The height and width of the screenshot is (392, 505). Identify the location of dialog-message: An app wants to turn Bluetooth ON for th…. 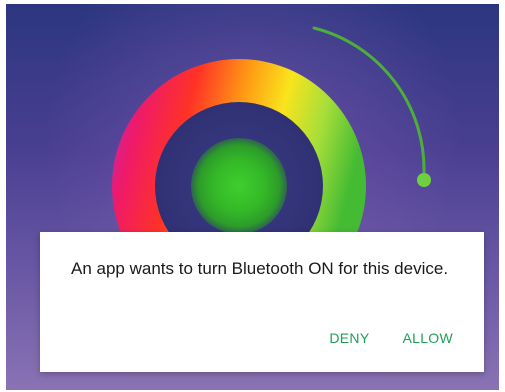
(260, 268).